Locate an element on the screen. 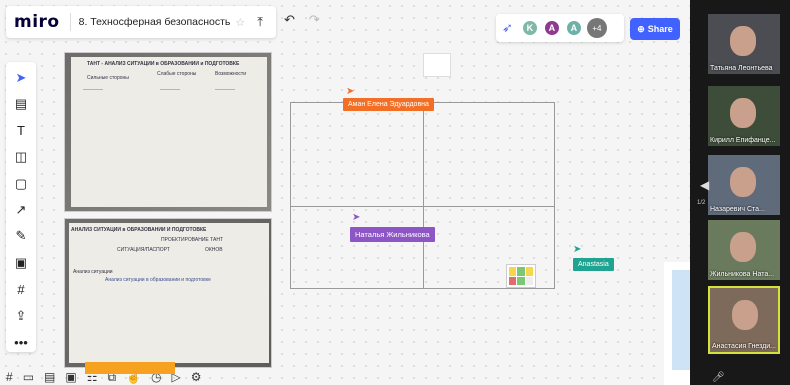  redo-icon: ↷ is located at coordinates (314, 20).